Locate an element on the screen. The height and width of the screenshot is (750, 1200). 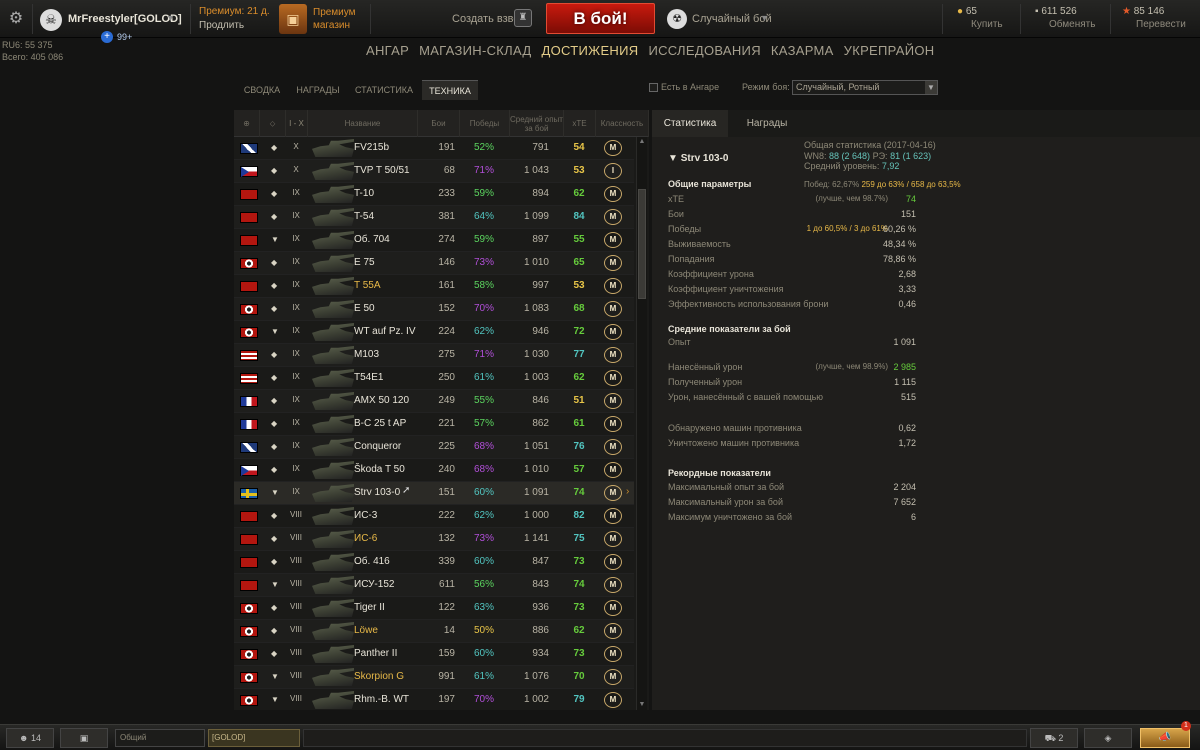
selected-tank-title: ▼ Strv 103-0 is located at coordinates (698, 158).